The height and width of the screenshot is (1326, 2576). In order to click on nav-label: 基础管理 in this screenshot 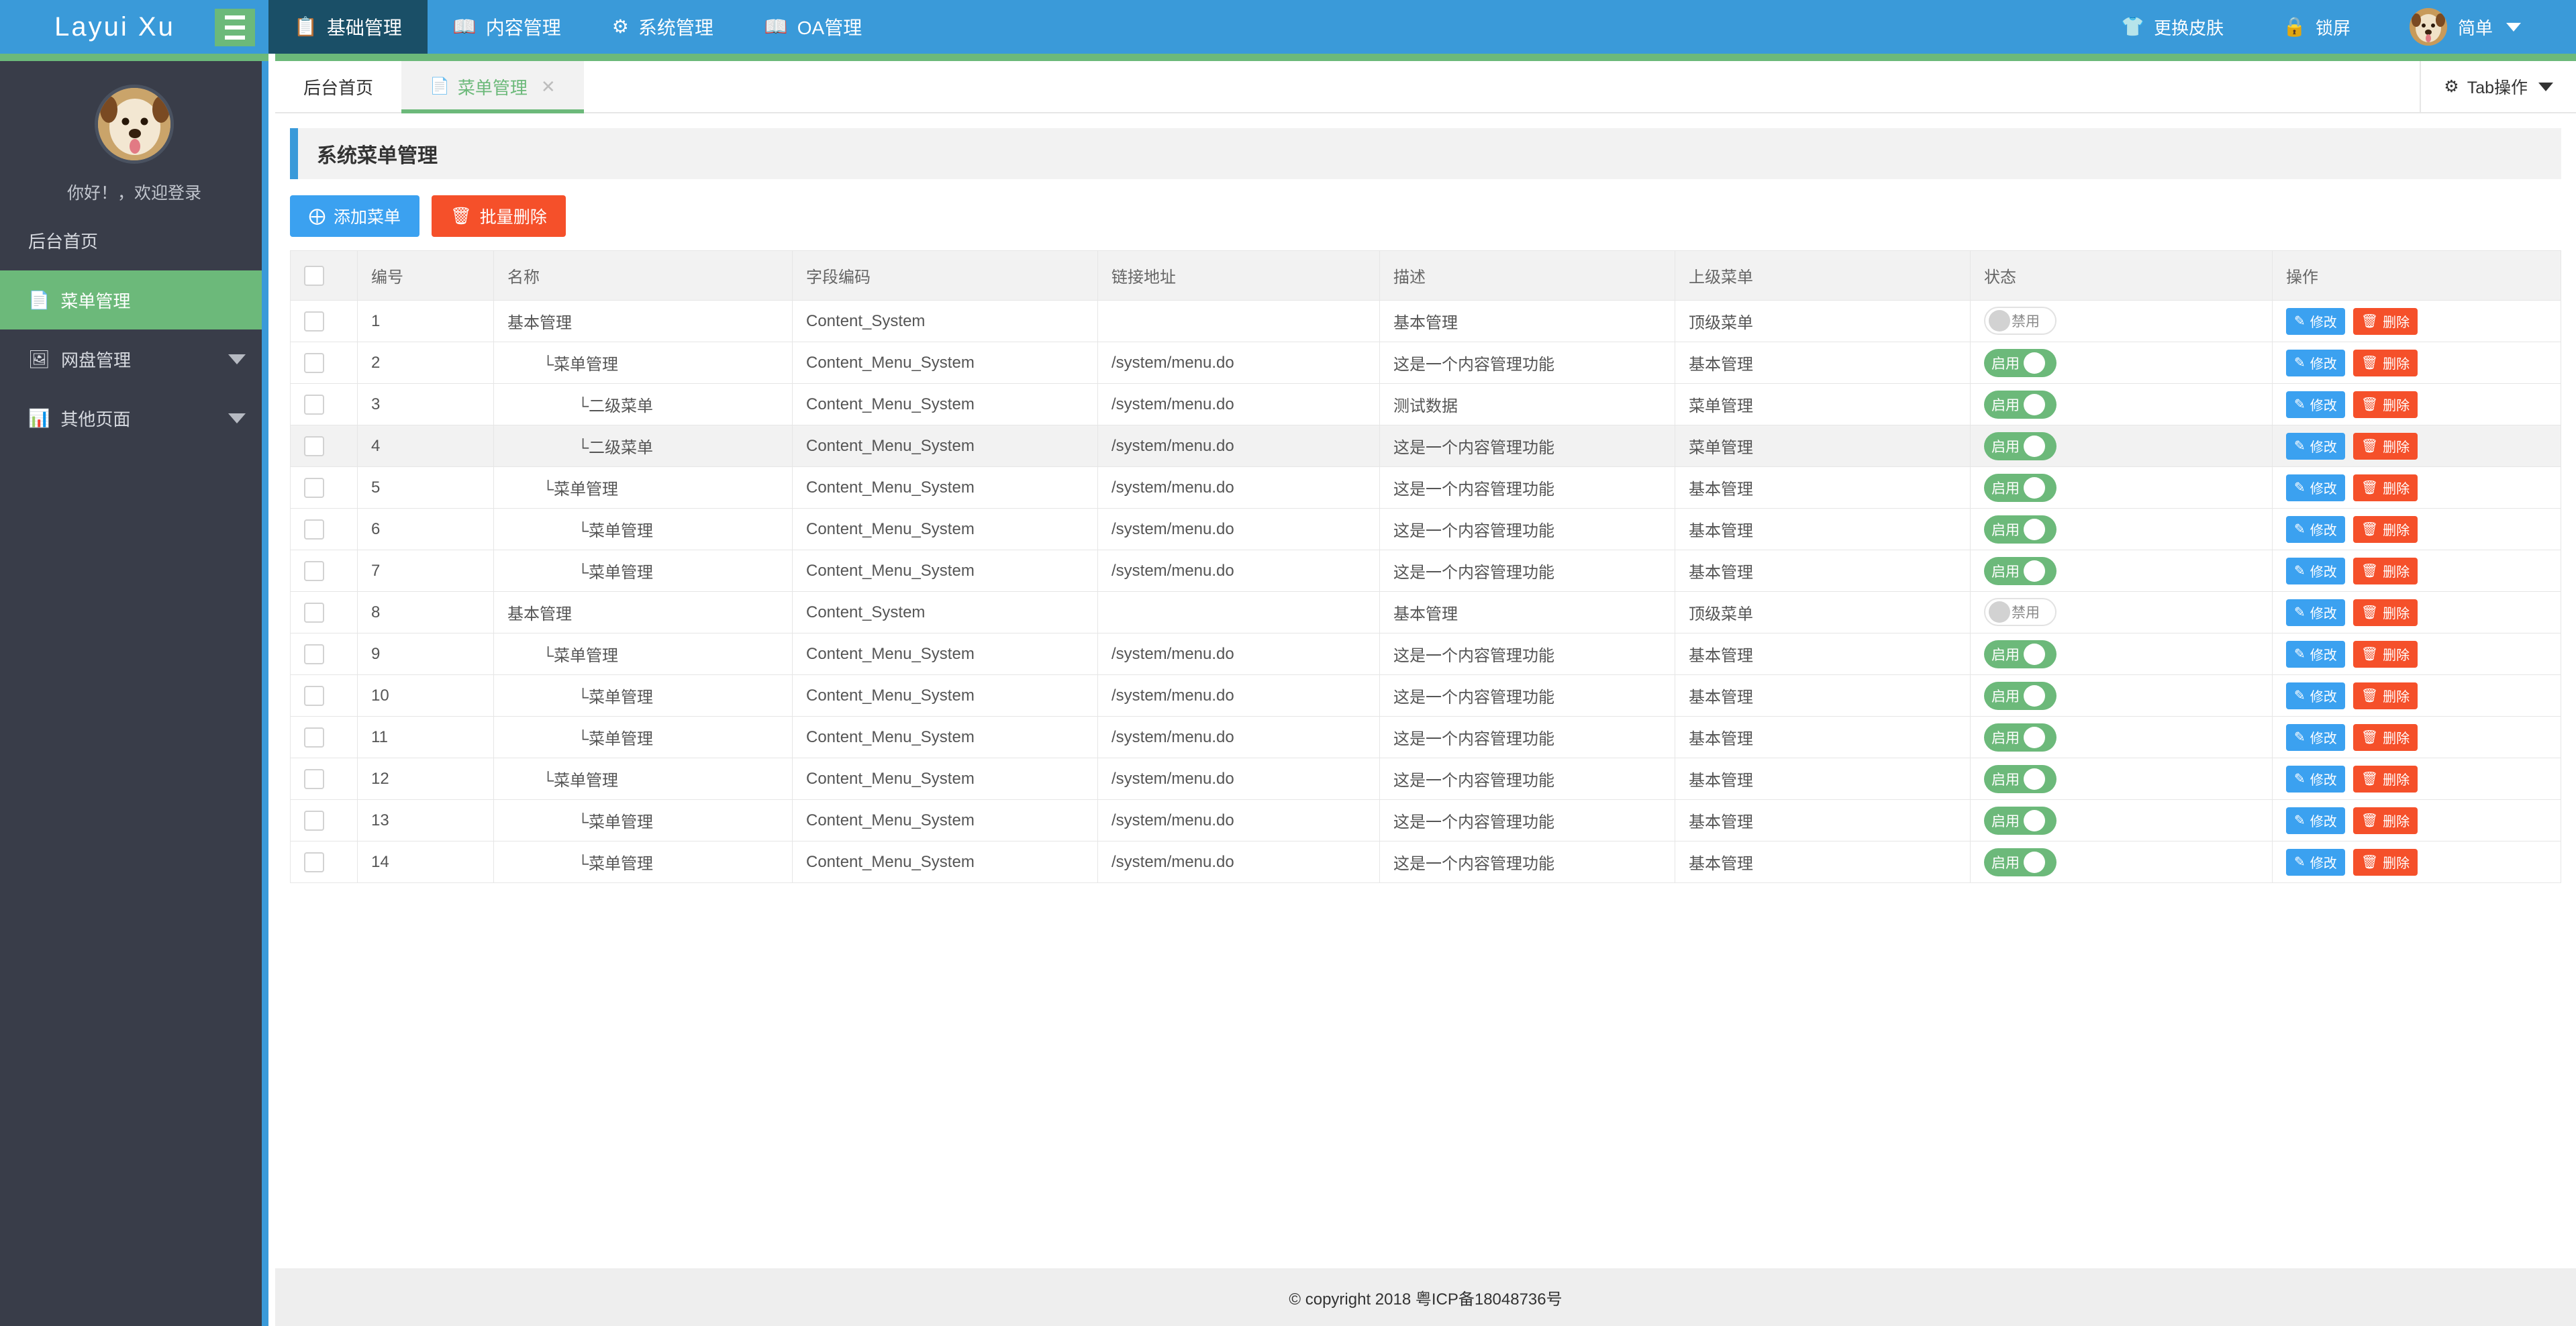, I will do `click(364, 27)`.